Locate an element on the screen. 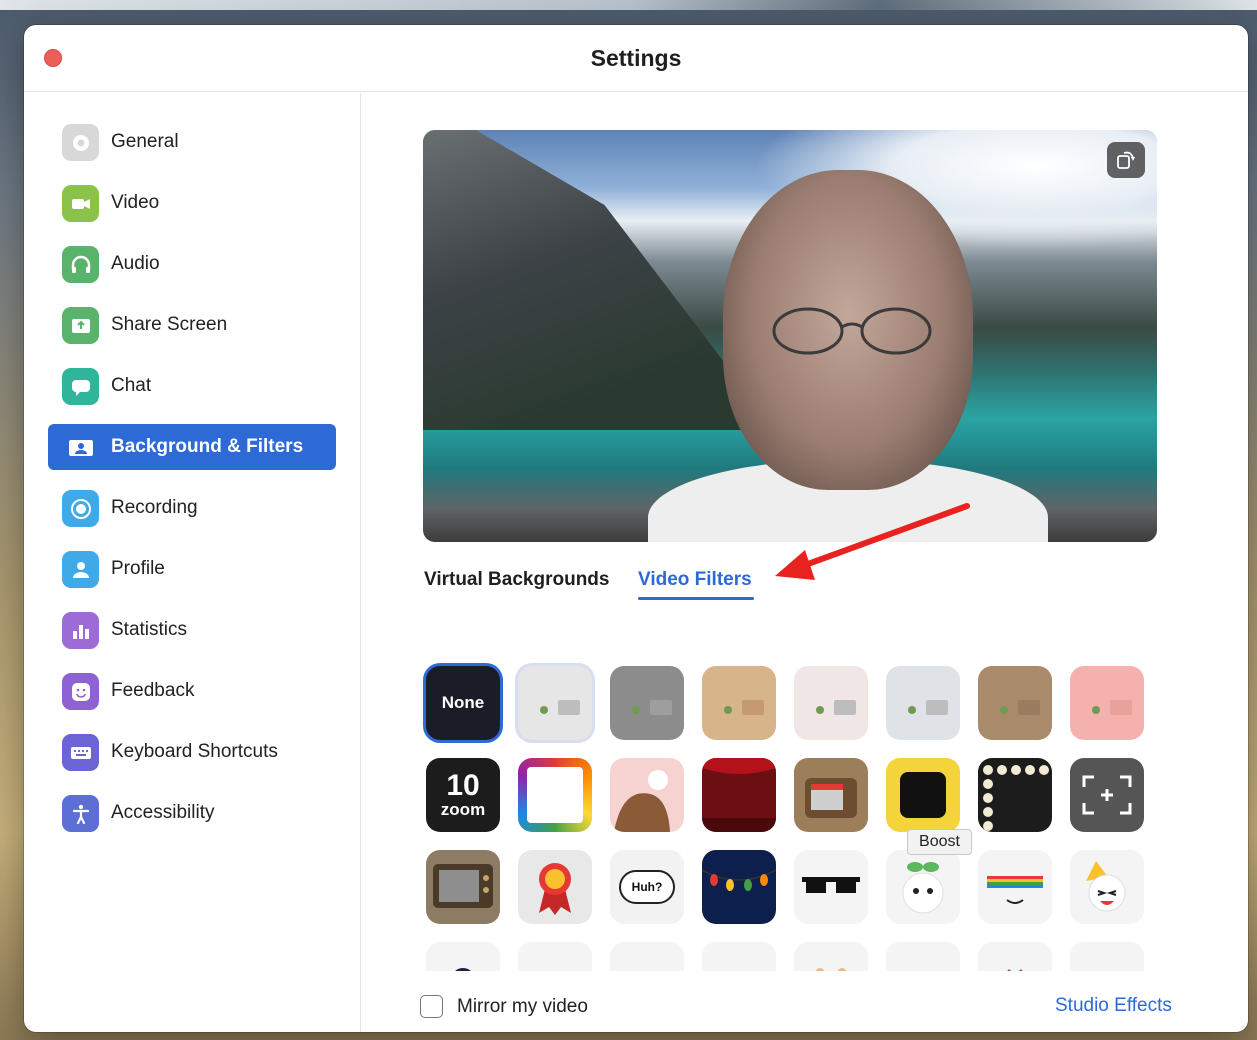 The height and width of the screenshot is (1040, 1257). filter-retro-tv is located at coordinates (831, 795).